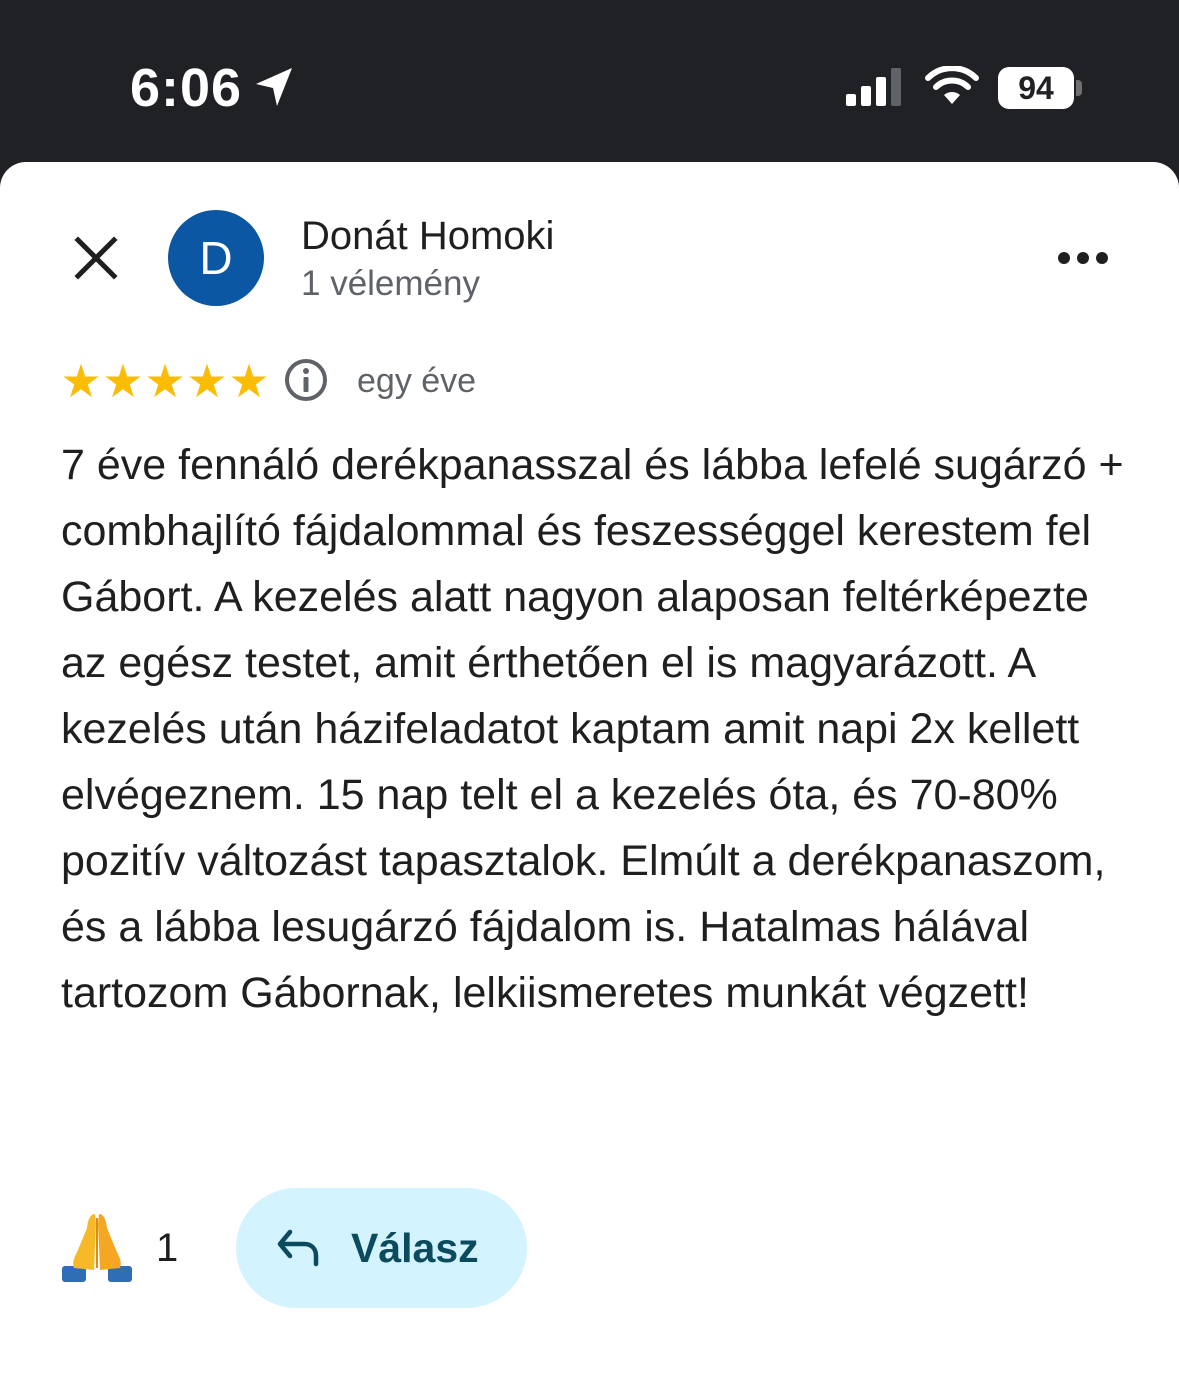 The image size is (1179, 1400). Describe the element at coordinates (873, 87) in the screenshot. I see `cellular-signal-icon` at that location.